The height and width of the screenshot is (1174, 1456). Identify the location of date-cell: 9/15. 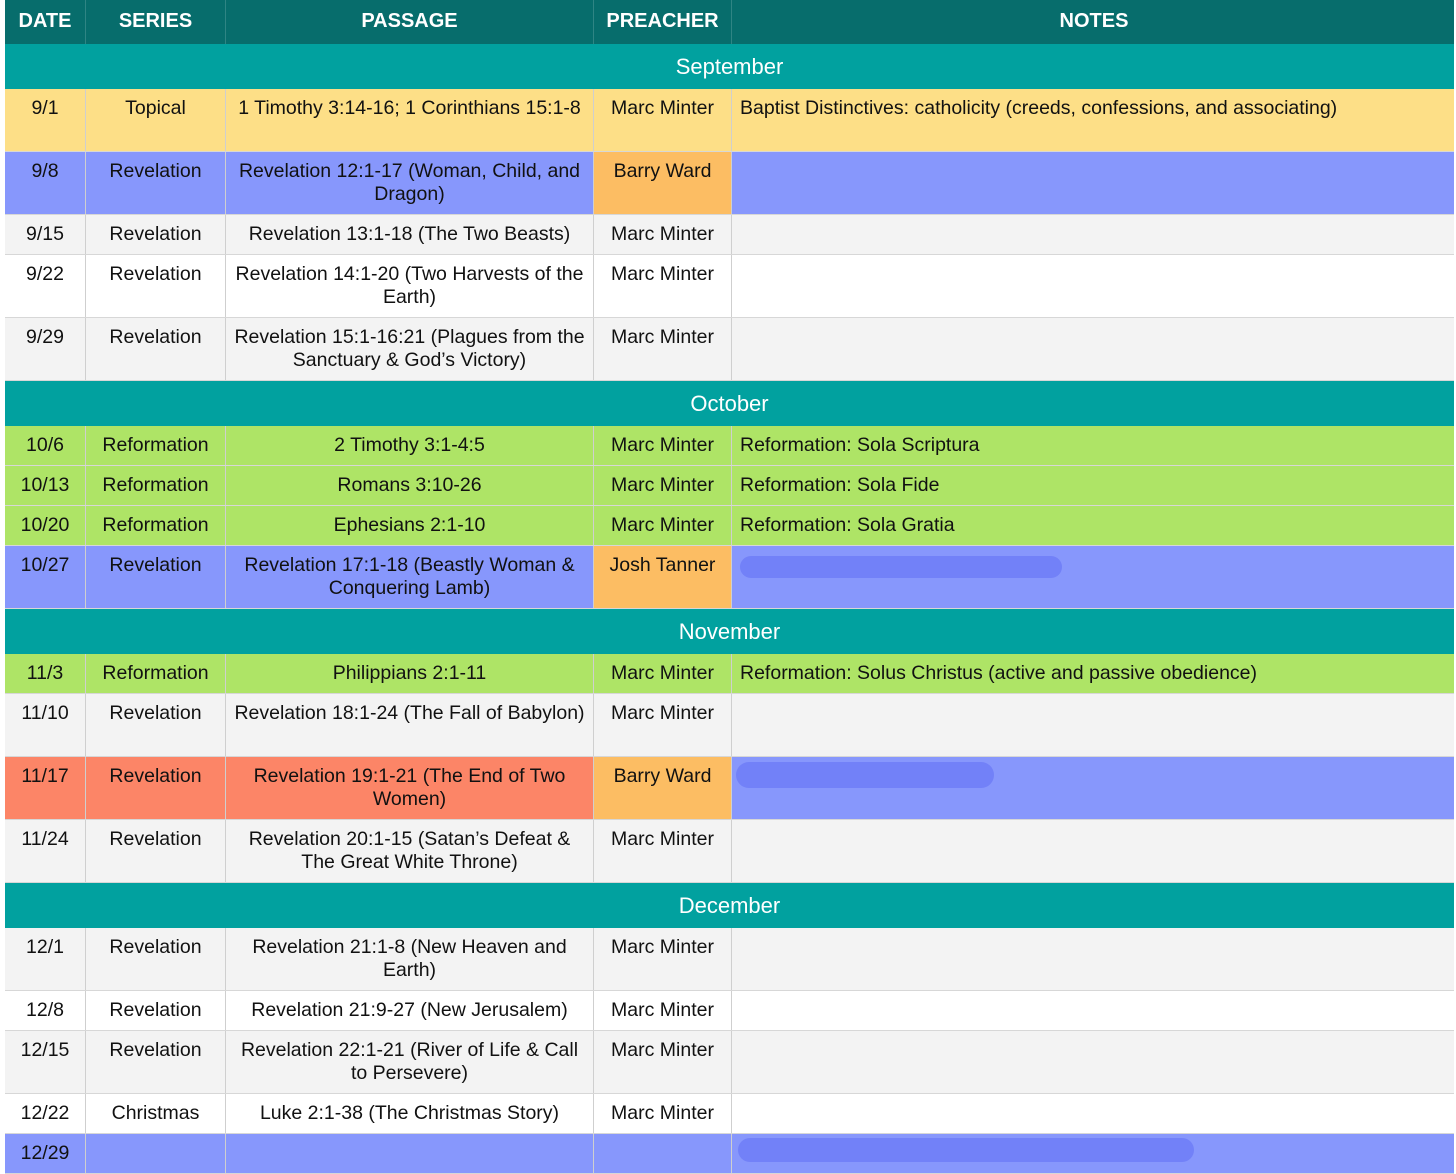
(45, 234).